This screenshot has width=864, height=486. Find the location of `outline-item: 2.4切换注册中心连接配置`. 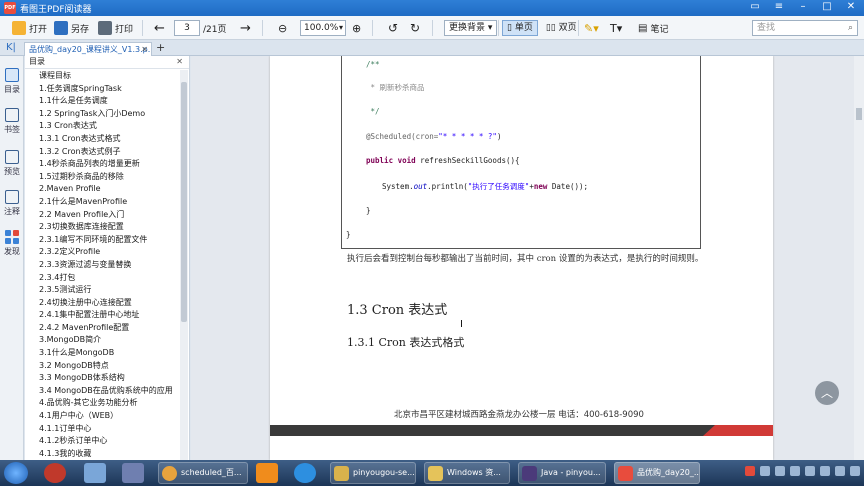

outline-item: 2.4切换注册中心连接配置 is located at coordinates (102, 303).